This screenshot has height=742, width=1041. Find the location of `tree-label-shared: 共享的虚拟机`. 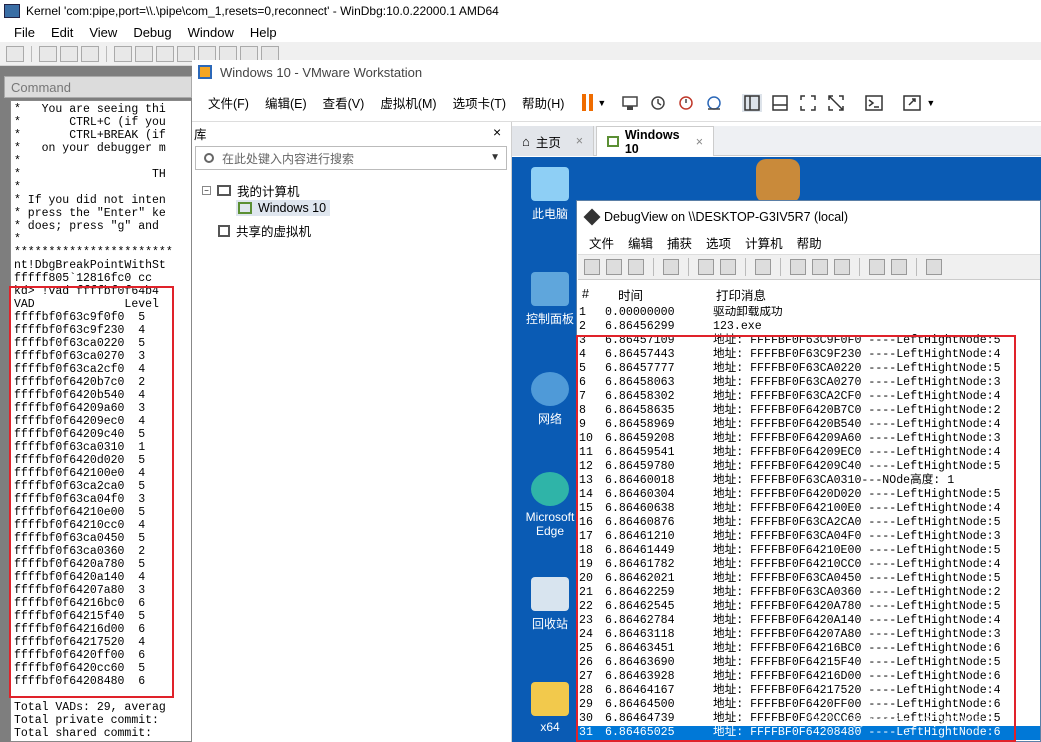

tree-label-shared: 共享的虚拟机 is located at coordinates (274, 232).